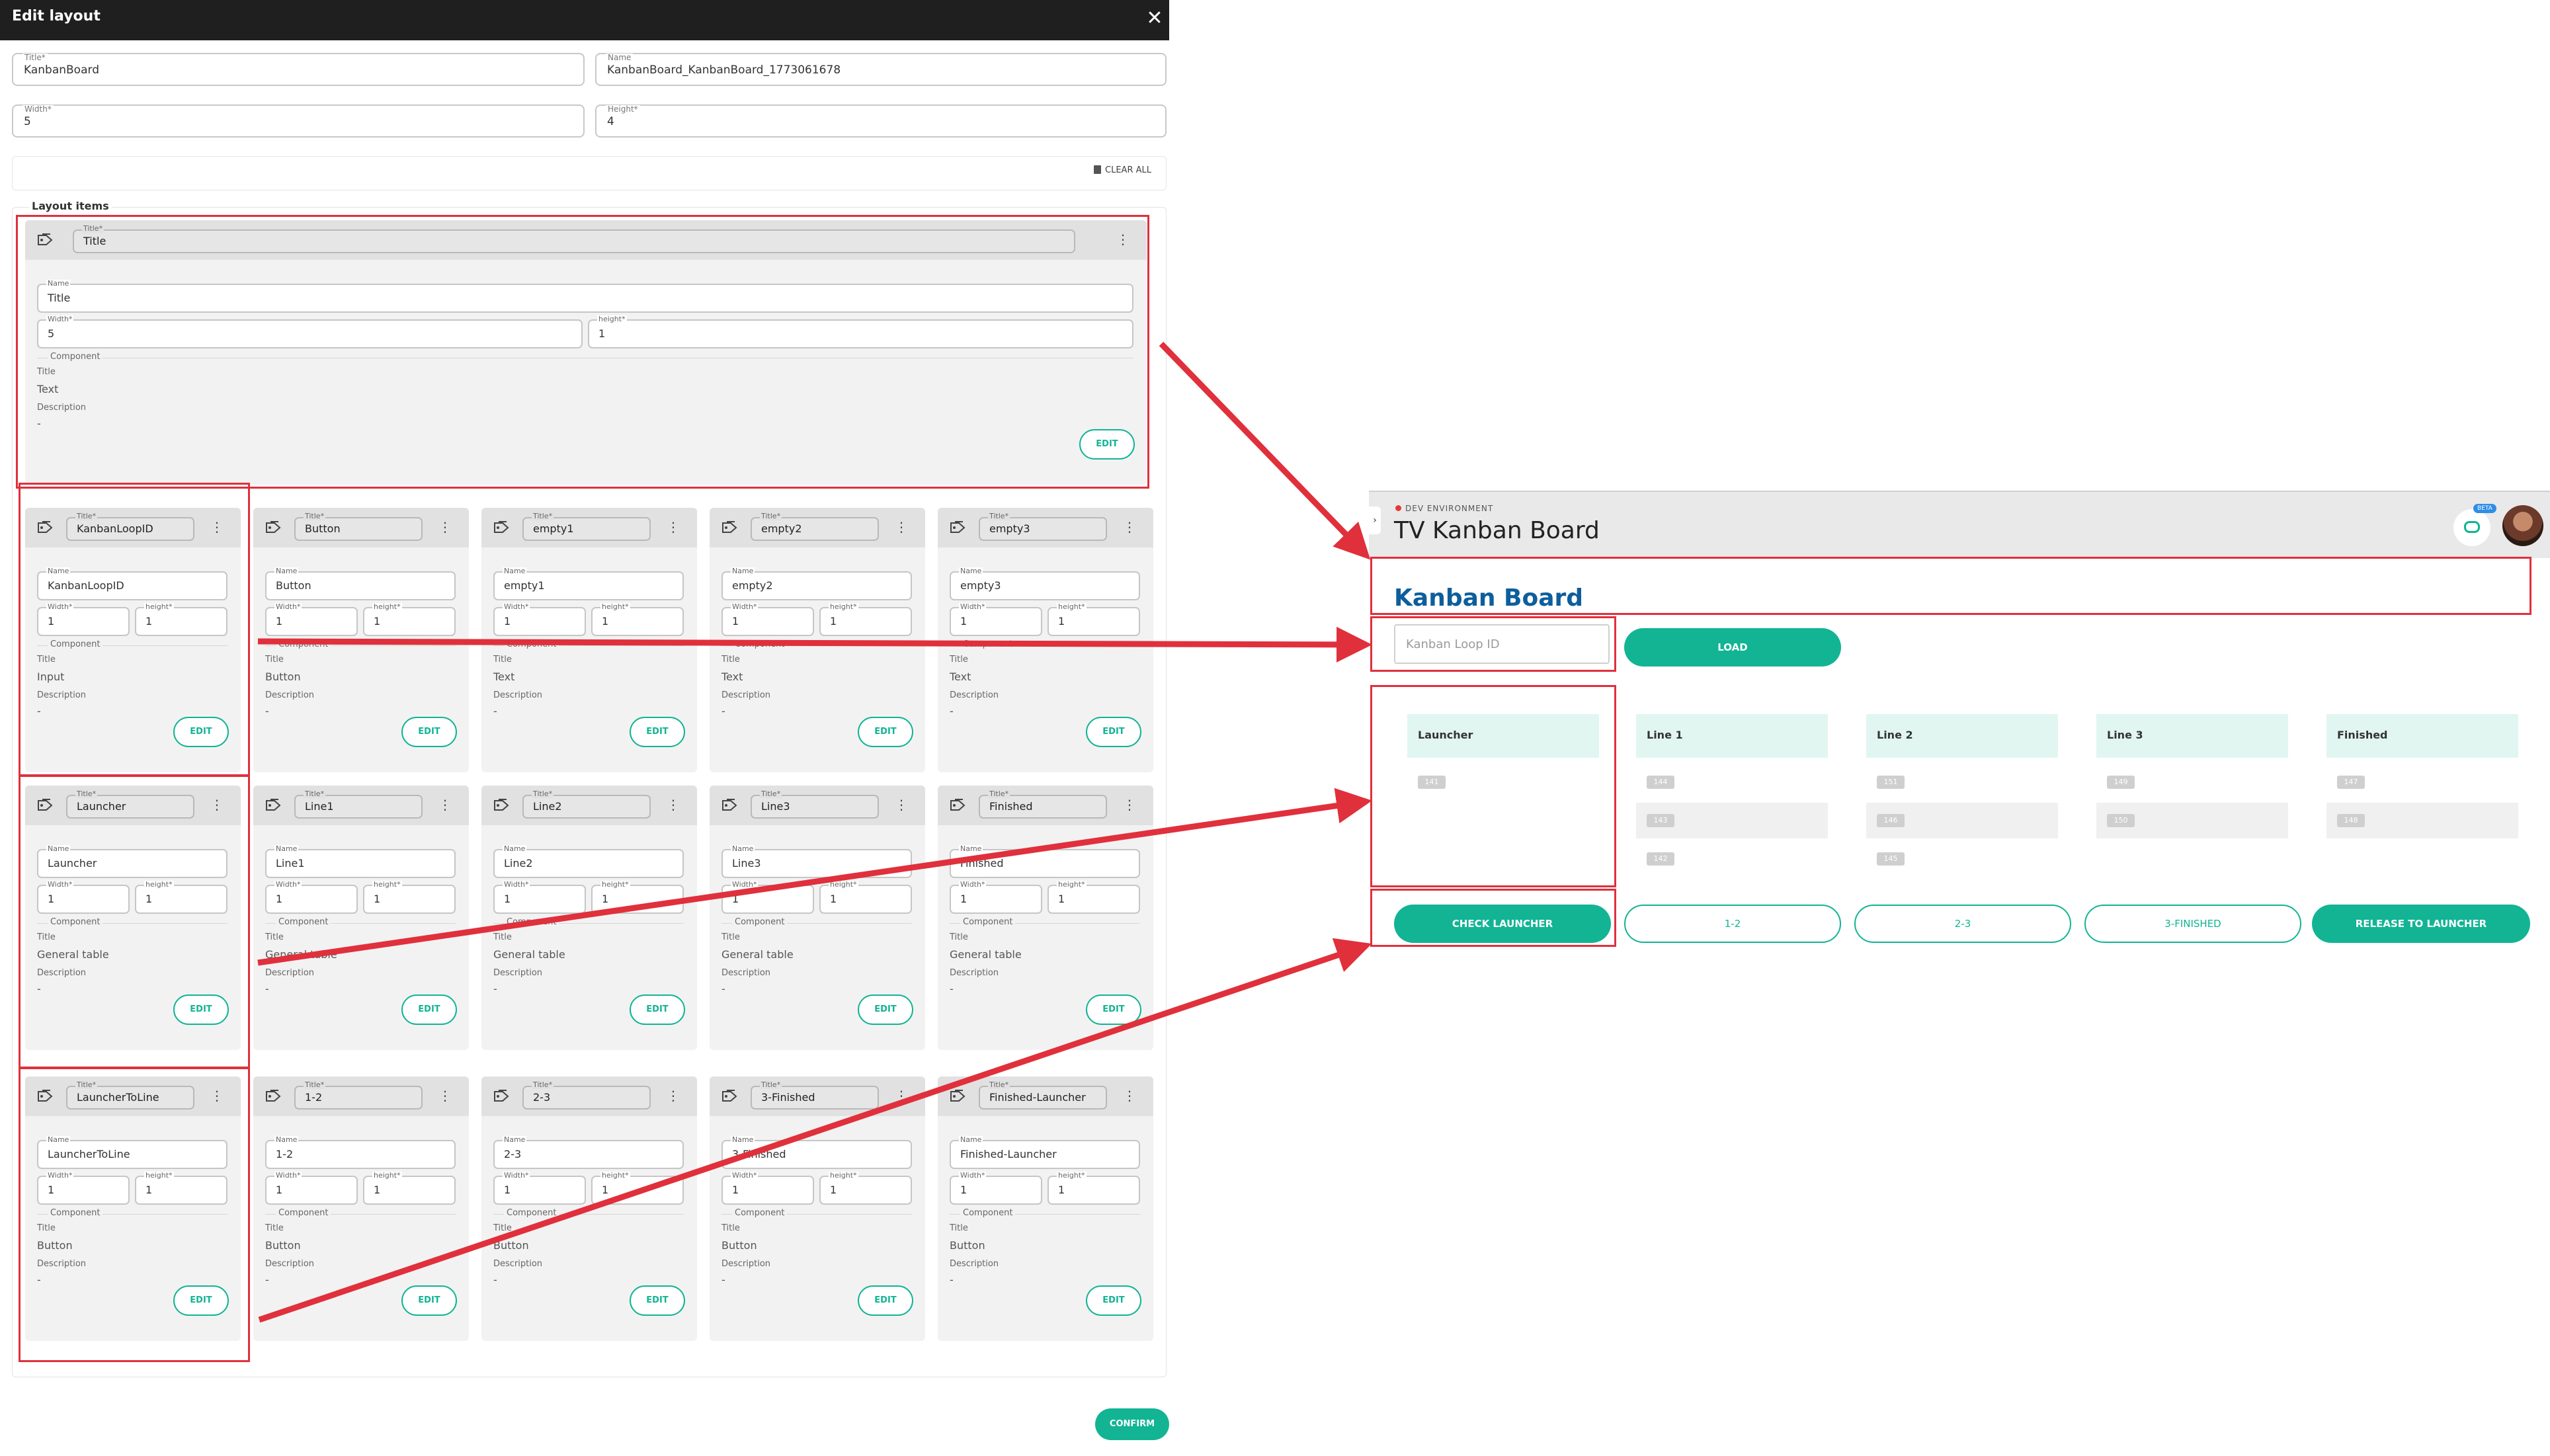 This screenshot has height=1456, width=2550. I want to click on arrow-launcher, so click(814, 877).